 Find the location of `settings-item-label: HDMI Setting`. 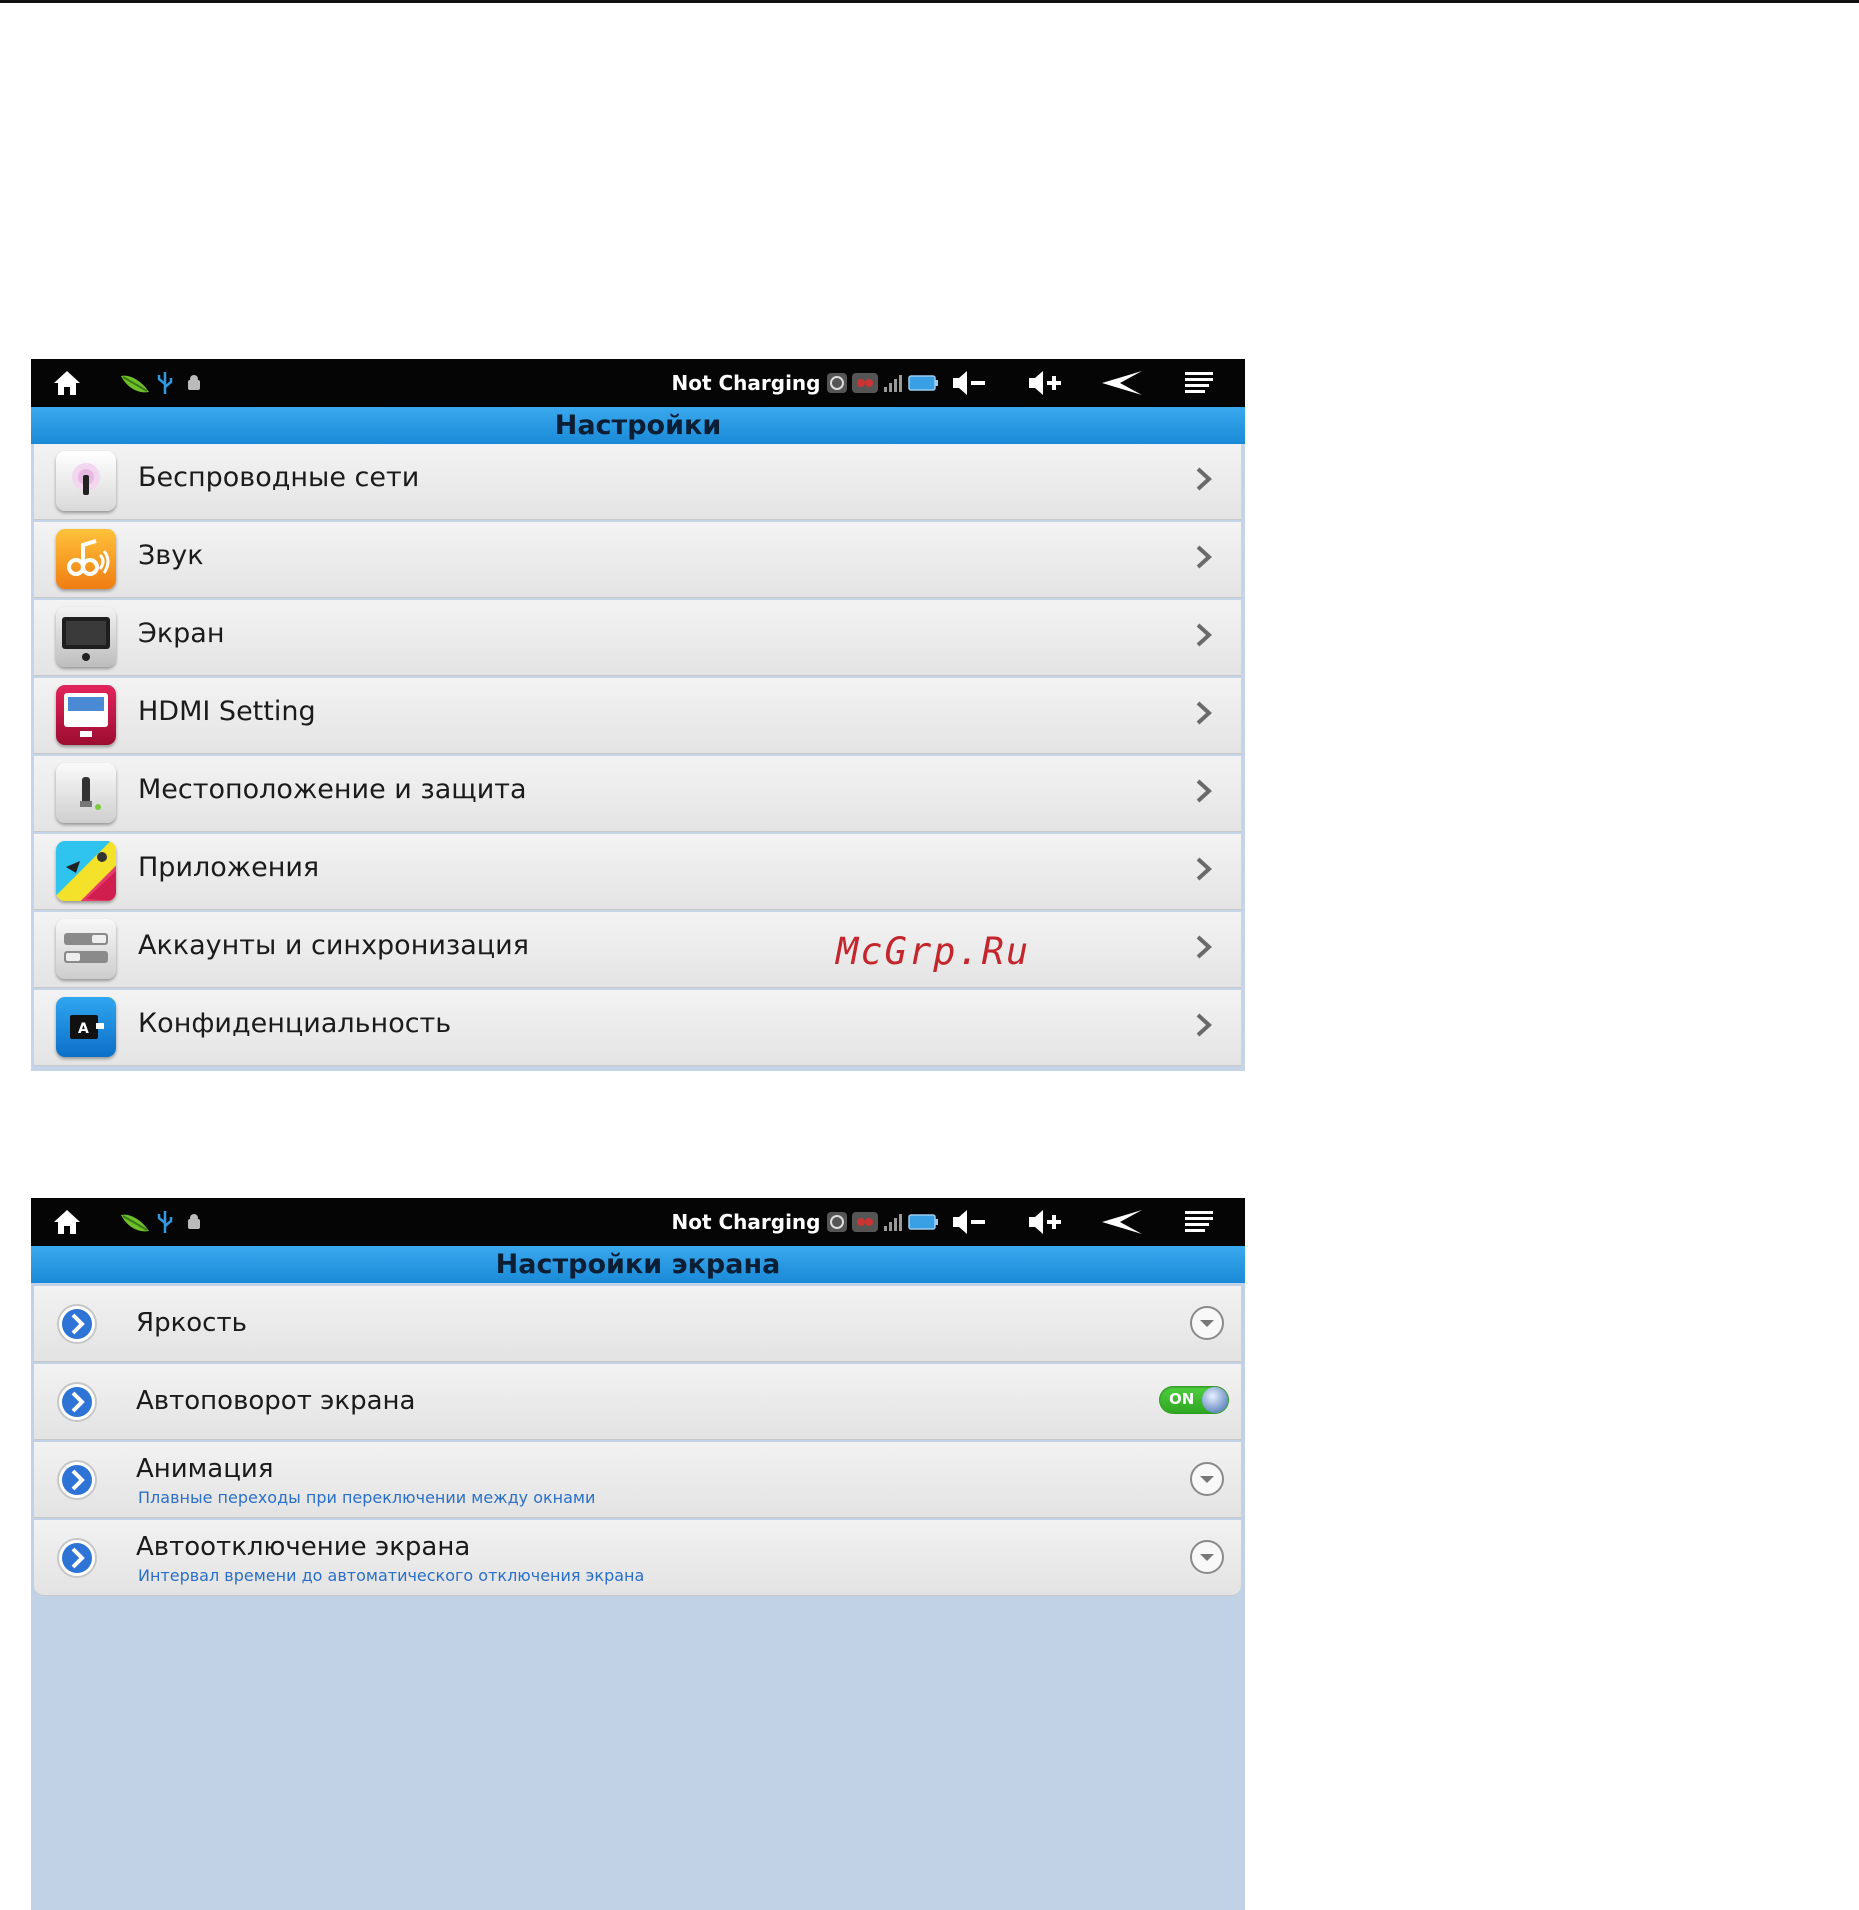

settings-item-label: HDMI Setting is located at coordinates (227, 711).